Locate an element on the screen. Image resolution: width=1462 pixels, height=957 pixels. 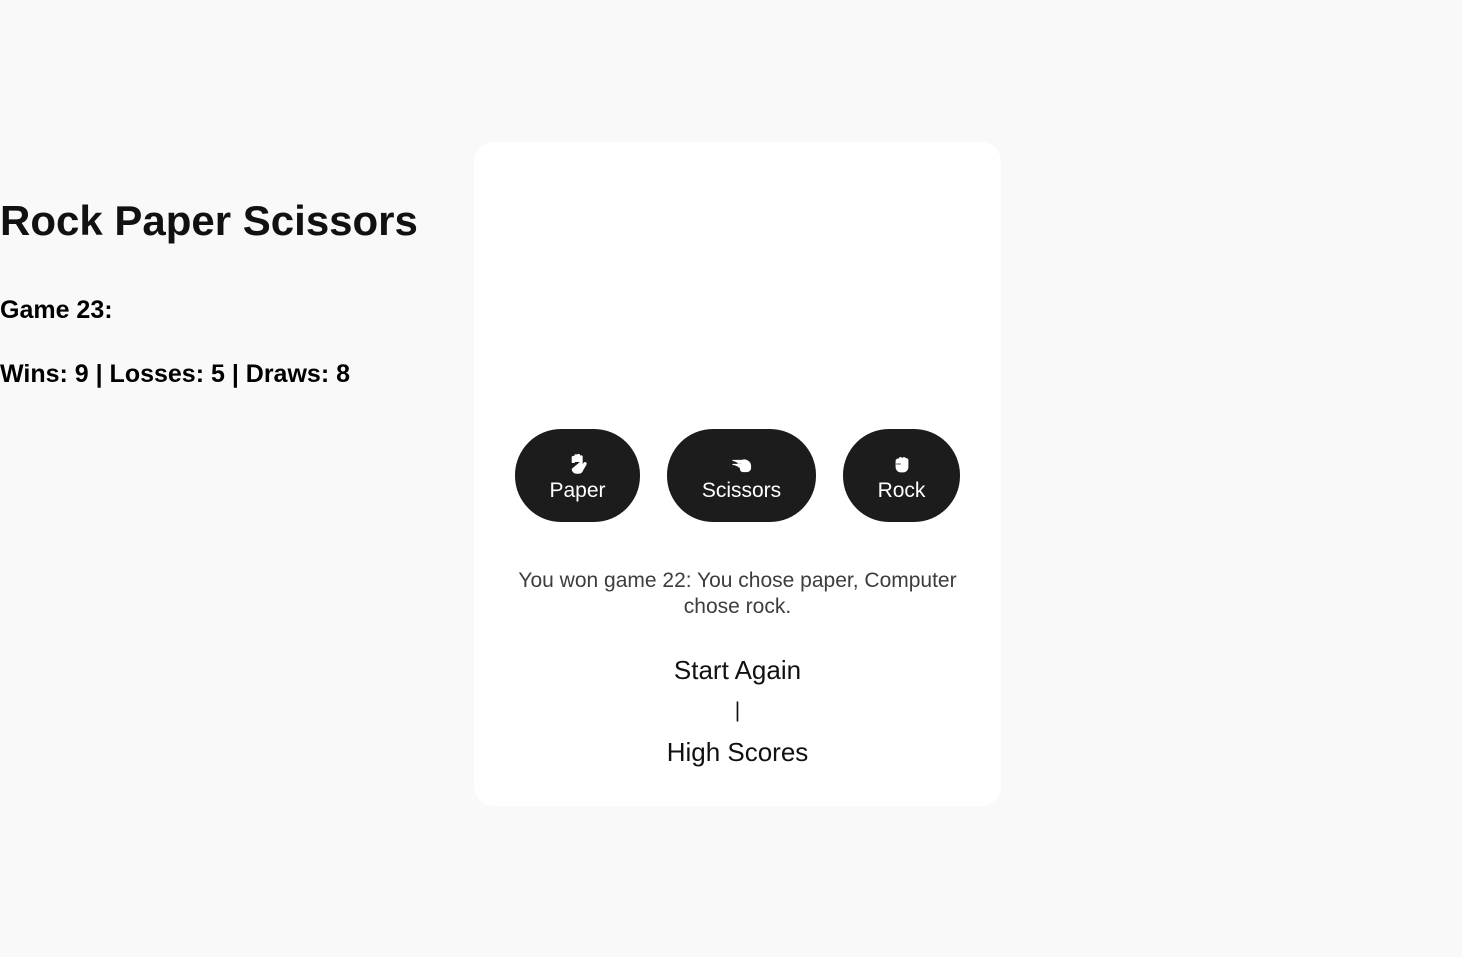
paper-button: Paper is located at coordinates (577, 475).